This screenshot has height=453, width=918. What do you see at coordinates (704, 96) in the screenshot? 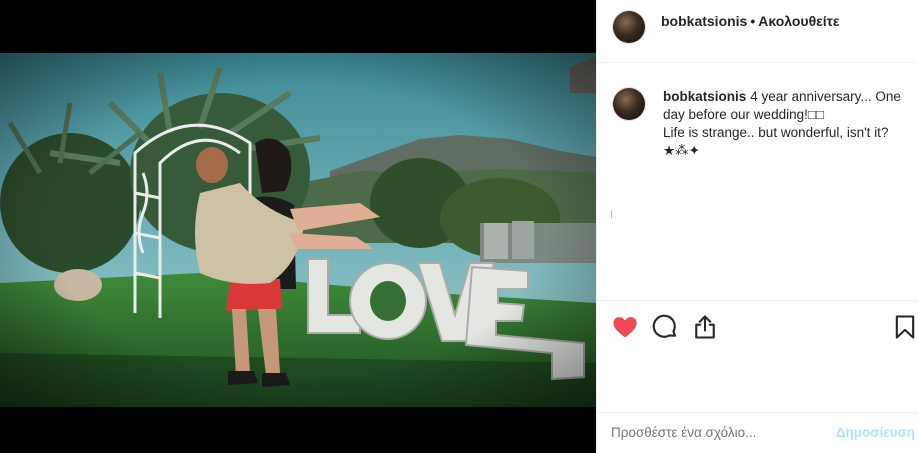
I see `caption-author-username: bobkatsionis` at bounding box center [704, 96].